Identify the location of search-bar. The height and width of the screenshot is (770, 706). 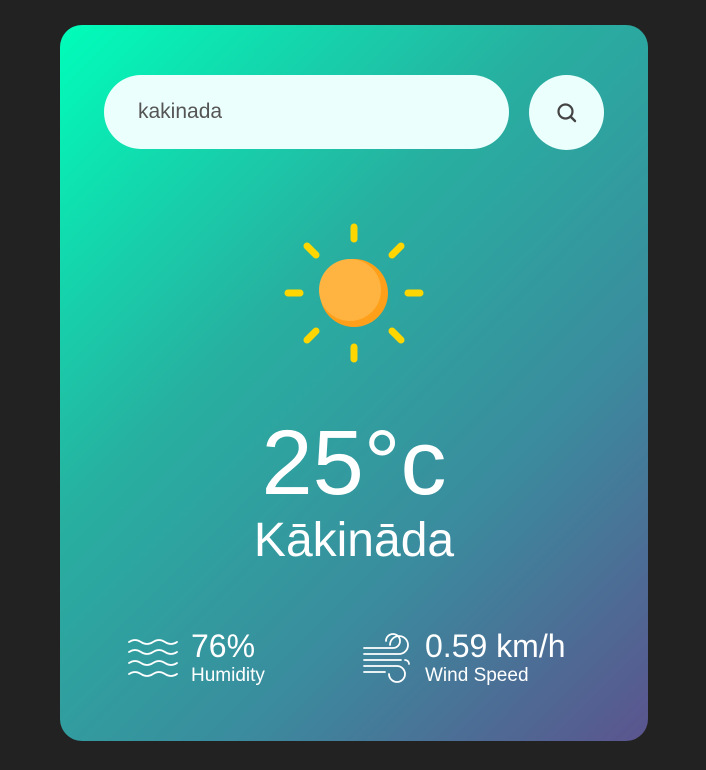
(306, 112).